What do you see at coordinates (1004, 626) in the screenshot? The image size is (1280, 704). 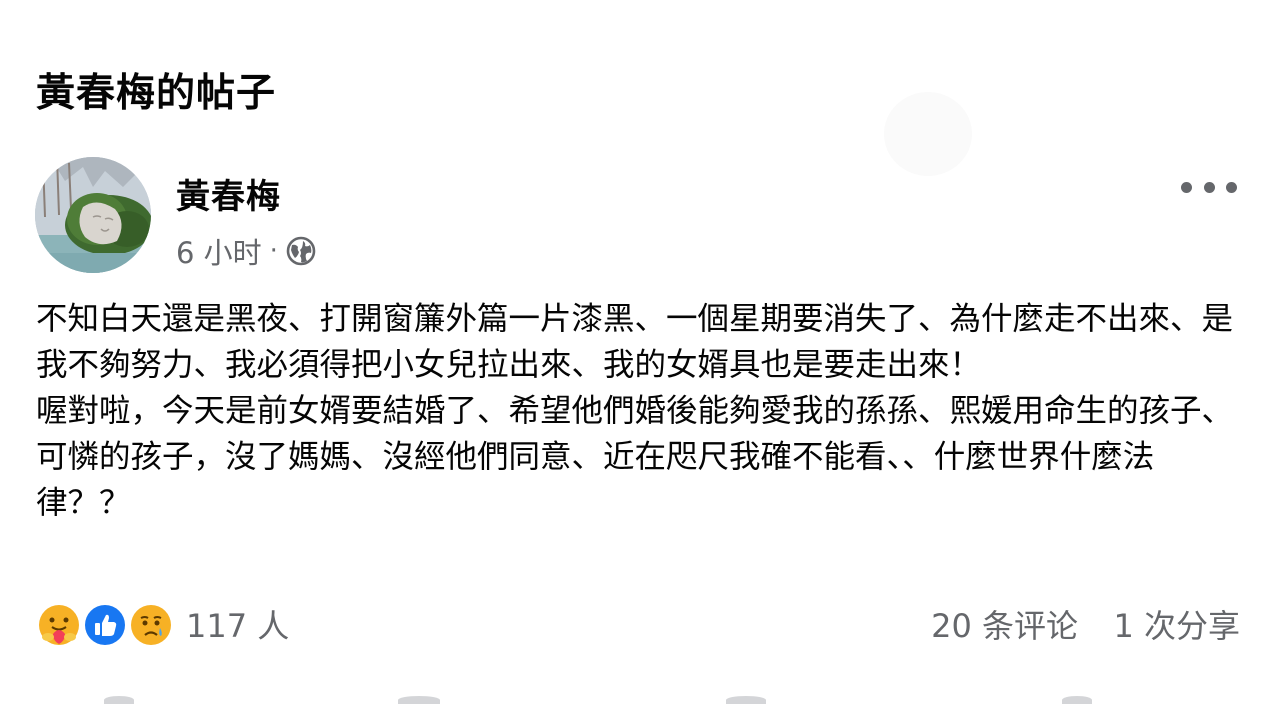 I see `comments-count: 20 条评论` at bounding box center [1004, 626].